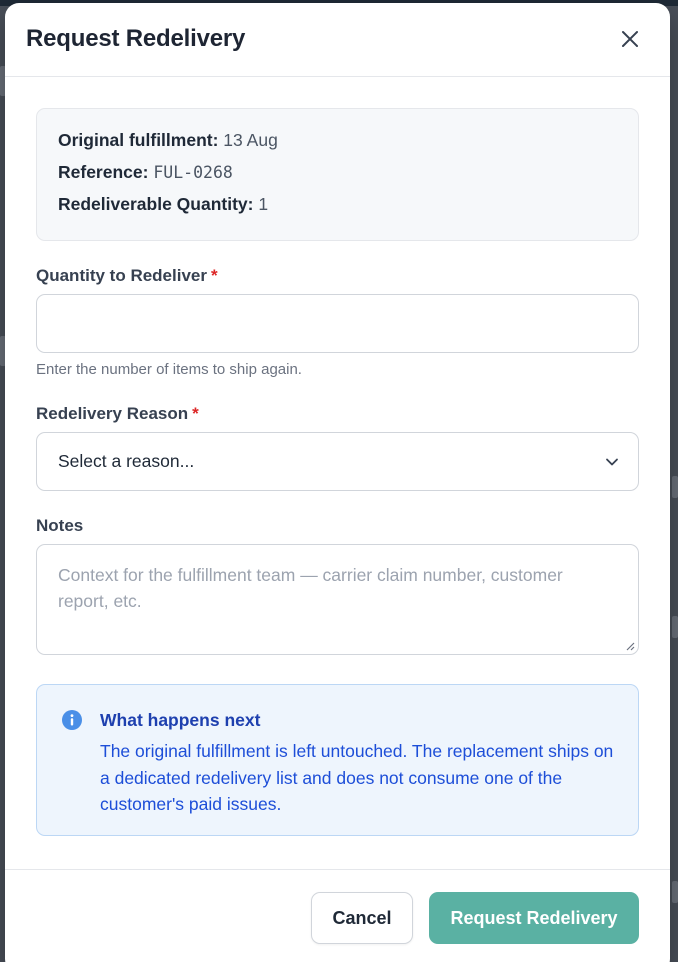 The width and height of the screenshot is (678, 962). What do you see at coordinates (337, 204) in the screenshot?
I see `redeliverable-quantity-row: Redeliverable Quantity: 1` at bounding box center [337, 204].